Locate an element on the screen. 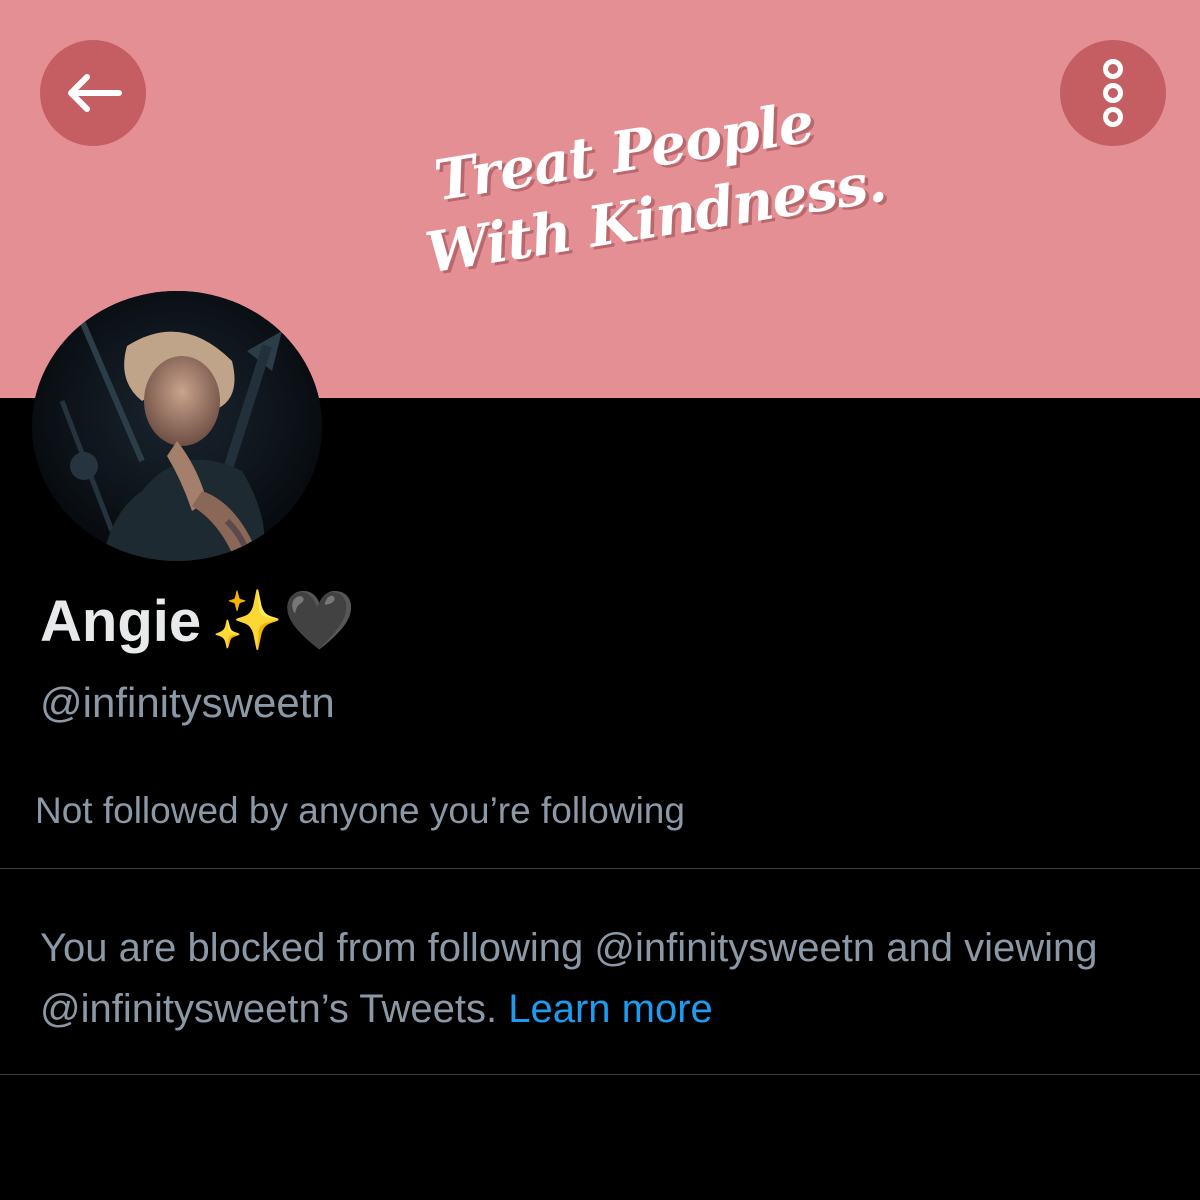  display-name: Angie ✨🖤 is located at coordinates (198, 621).